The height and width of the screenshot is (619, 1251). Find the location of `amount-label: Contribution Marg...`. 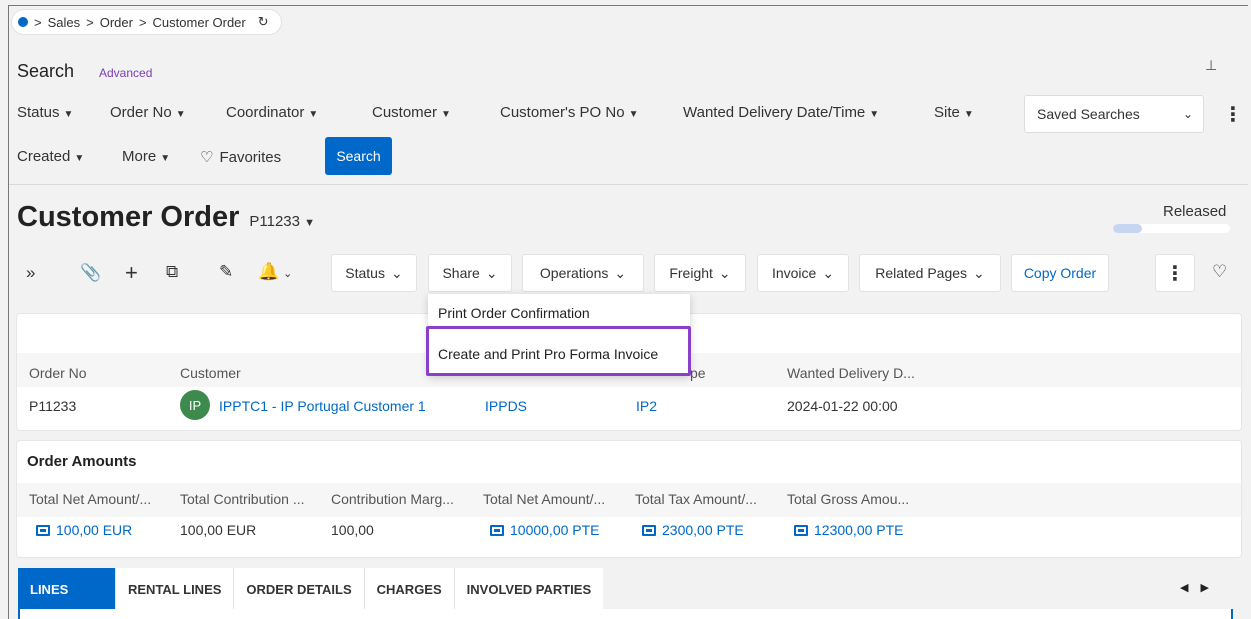

amount-label: Contribution Marg... is located at coordinates (392, 499).